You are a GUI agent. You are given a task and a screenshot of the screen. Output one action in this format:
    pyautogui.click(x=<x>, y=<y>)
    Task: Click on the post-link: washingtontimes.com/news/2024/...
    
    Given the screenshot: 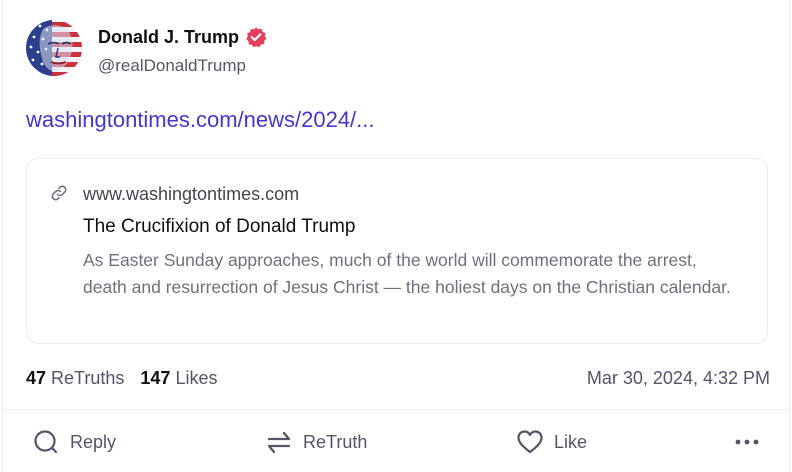 What is the action you would take?
    pyautogui.click(x=200, y=120)
    